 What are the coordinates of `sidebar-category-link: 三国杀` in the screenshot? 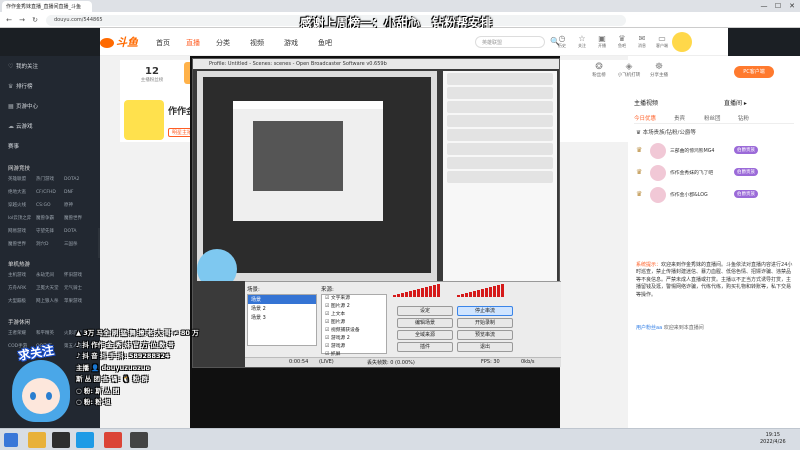 It's located at (78, 244).